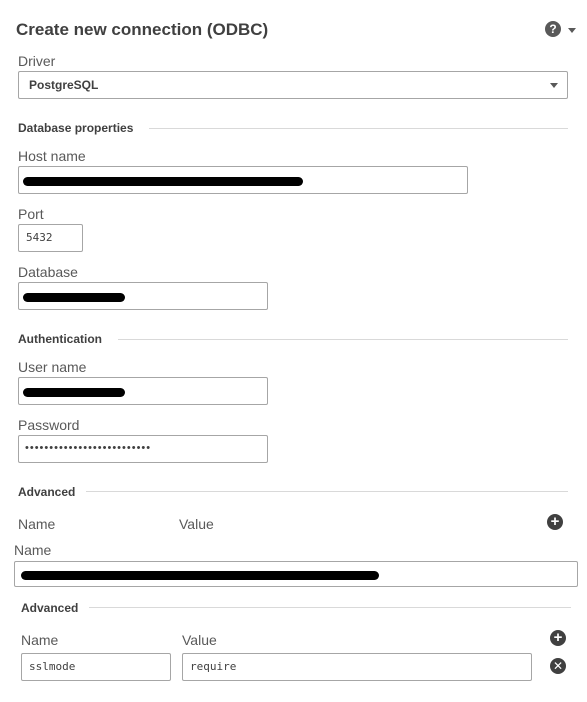 The width and height of the screenshot is (587, 702). What do you see at coordinates (293, 85) in the screenshot?
I see `driver-select: PostgreSQL` at bounding box center [293, 85].